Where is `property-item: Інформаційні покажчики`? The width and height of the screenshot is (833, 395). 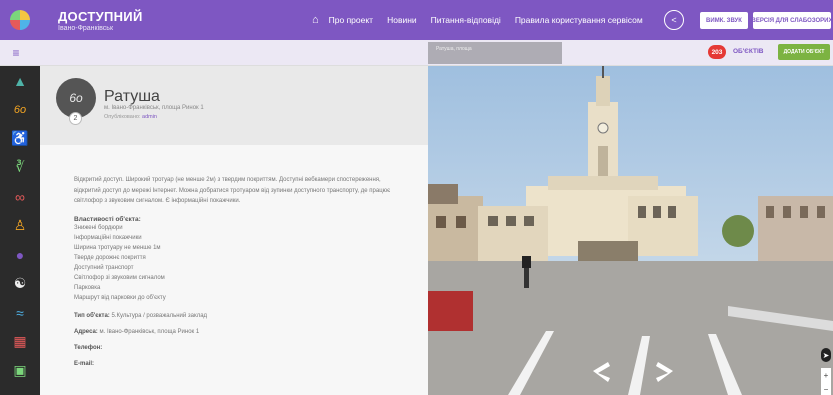 property-item: Інформаційні покажчики is located at coordinates (108, 237).